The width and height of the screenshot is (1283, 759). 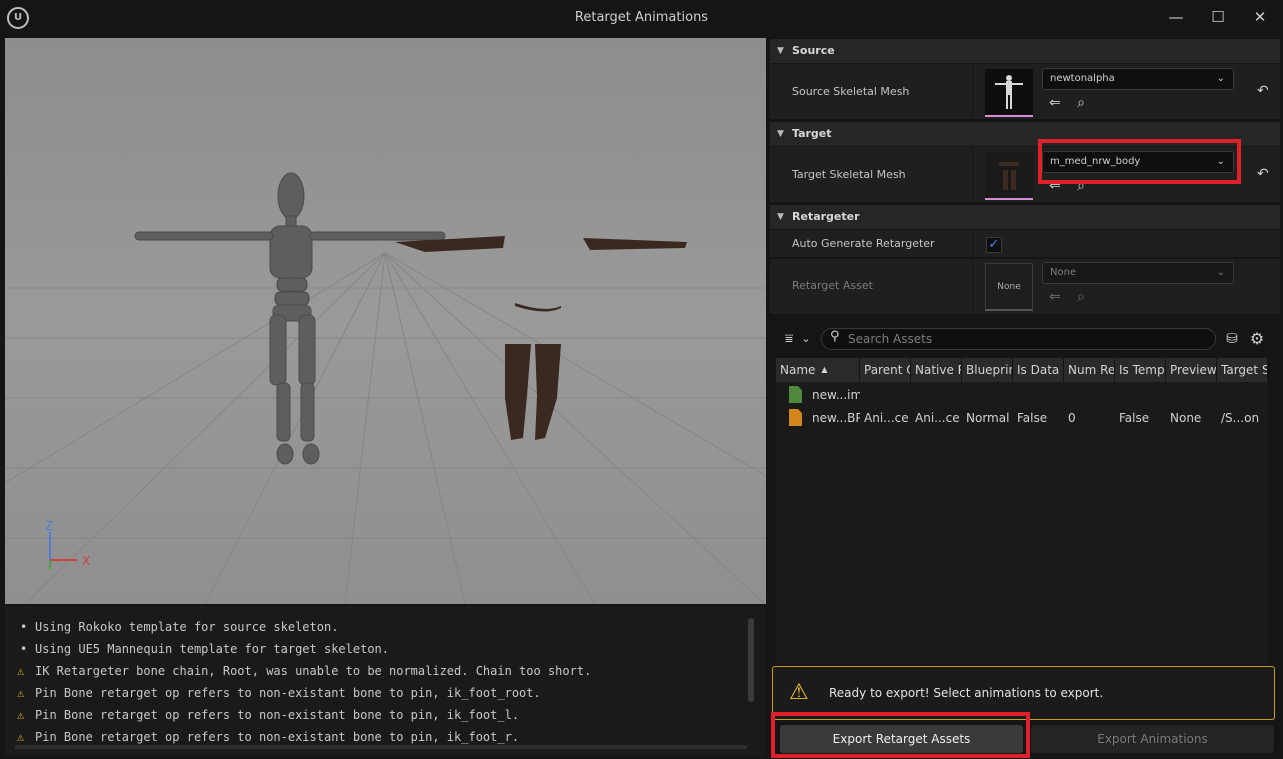 I want to click on column-header-label: Num Re, so click(x=1091, y=370).